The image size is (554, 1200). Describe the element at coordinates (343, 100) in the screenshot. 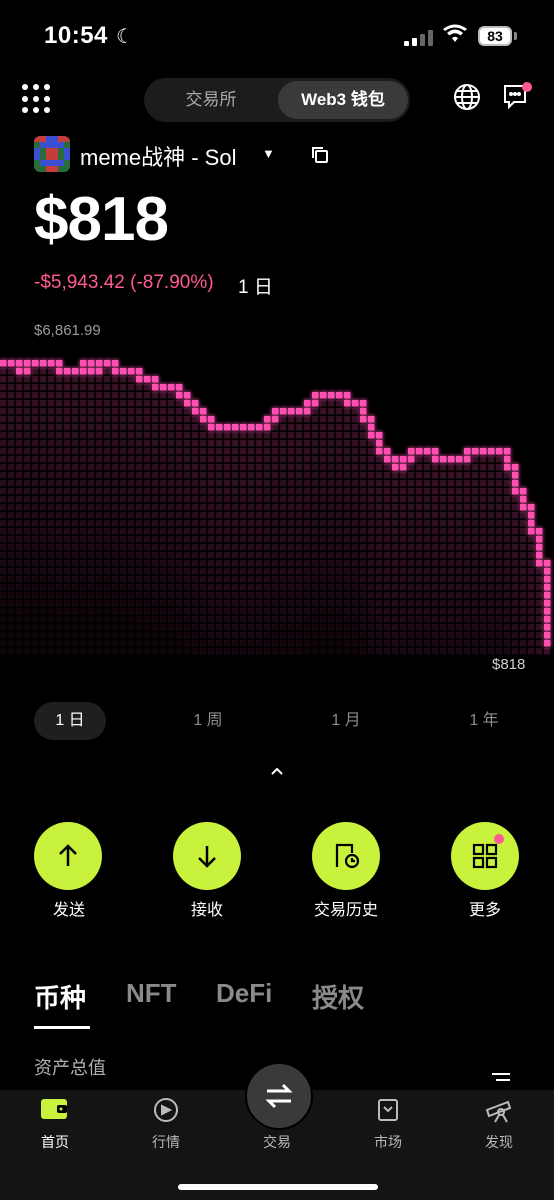

I see `tab-web3-wallet: Web3 钱包` at that location.